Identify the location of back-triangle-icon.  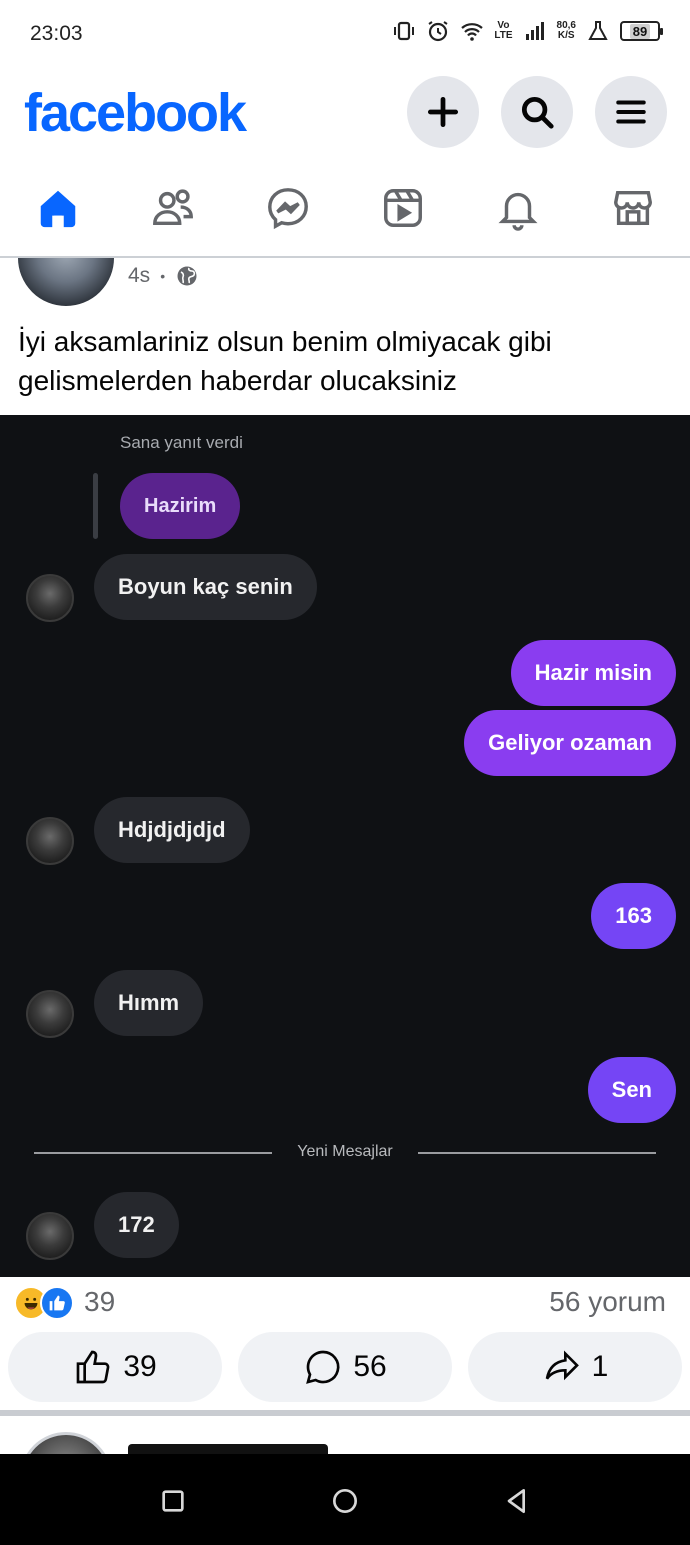
(516, 1501).